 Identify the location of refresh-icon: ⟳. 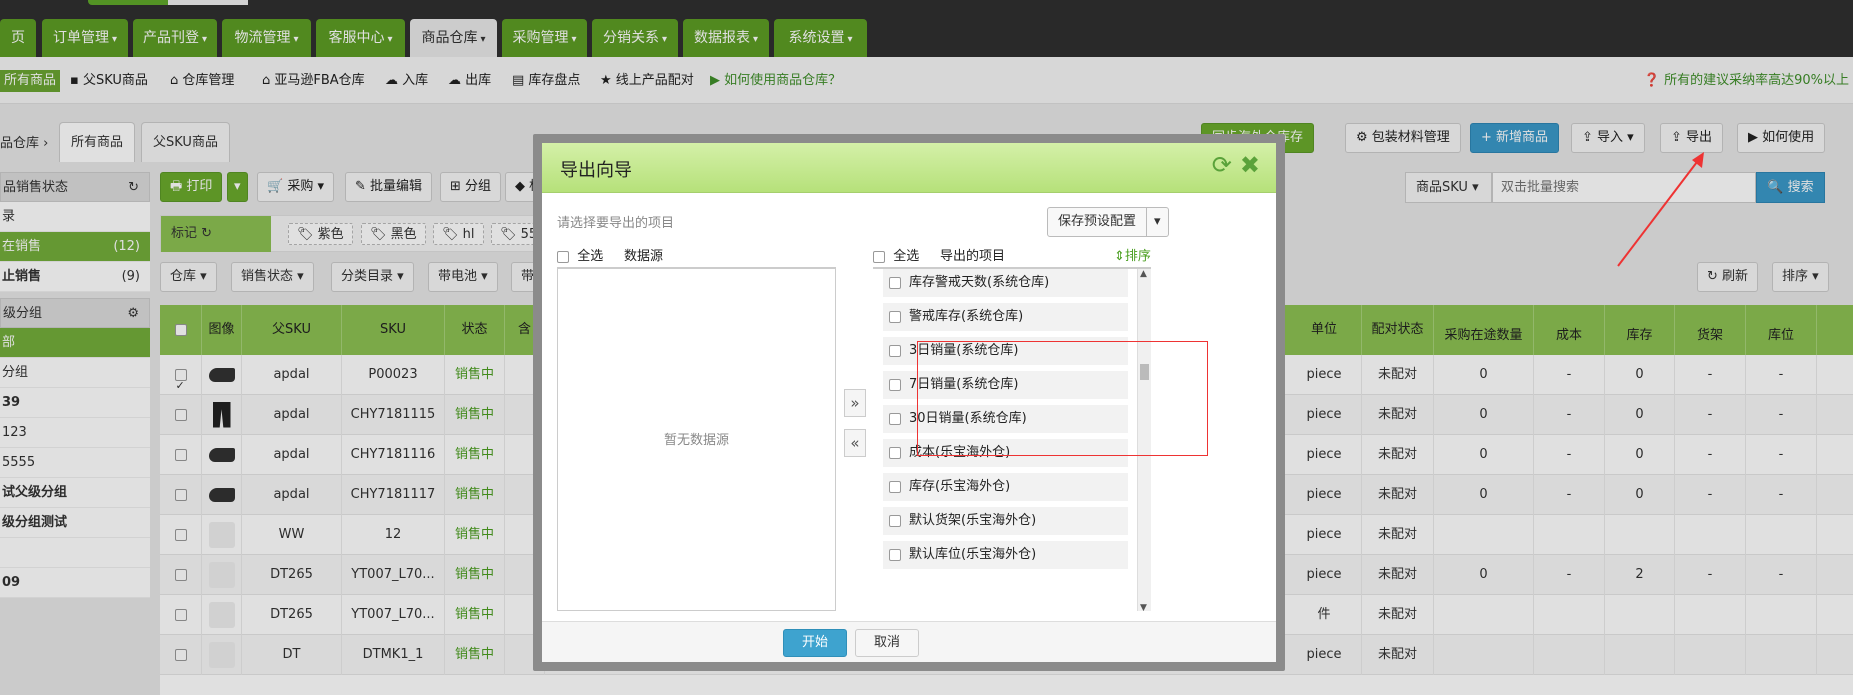
(1226, 165).